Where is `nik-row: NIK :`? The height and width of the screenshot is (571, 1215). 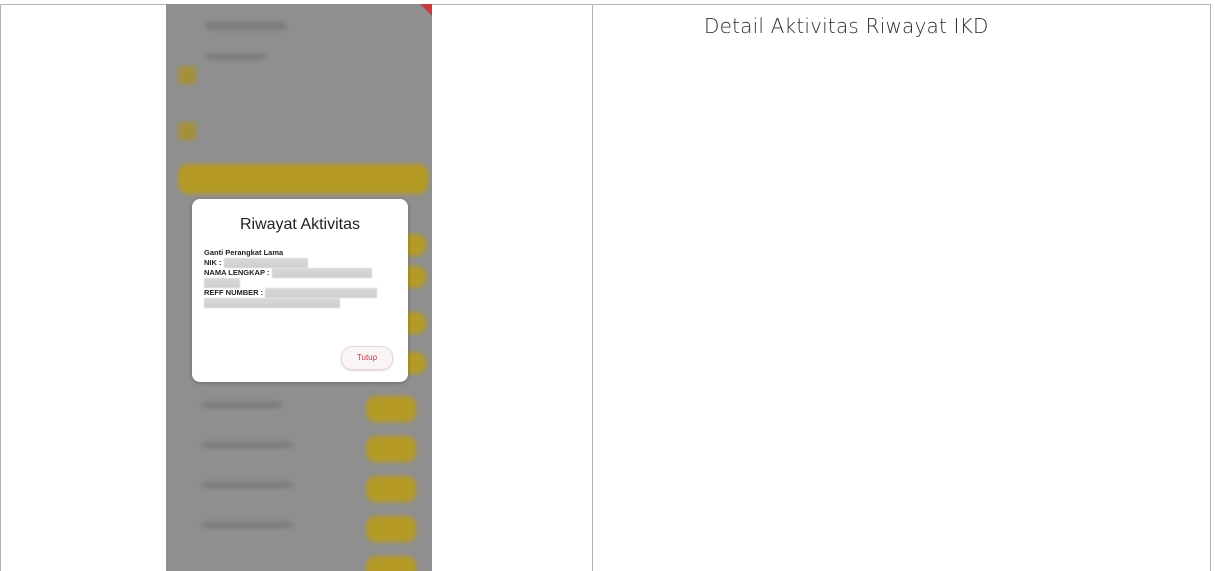
nik-row: NIK : is located at coordinates (299, 263).